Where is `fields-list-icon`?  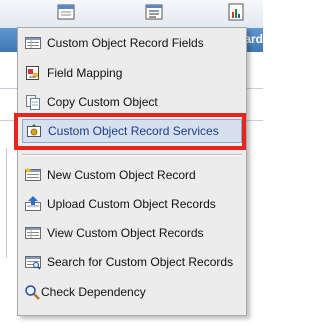
fields-list-icon is located at coordinates (33, 43).